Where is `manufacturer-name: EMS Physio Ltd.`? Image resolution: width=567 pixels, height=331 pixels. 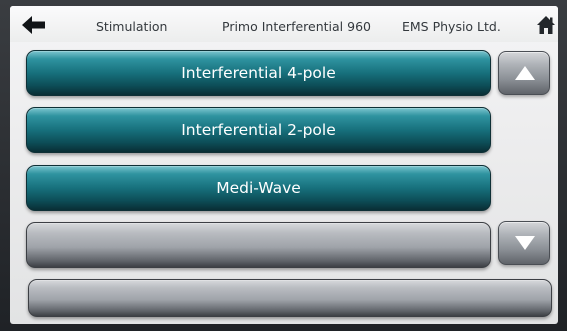 manufacturer-name: EMS Physio Ltd. is located at coordinates (451, 26).